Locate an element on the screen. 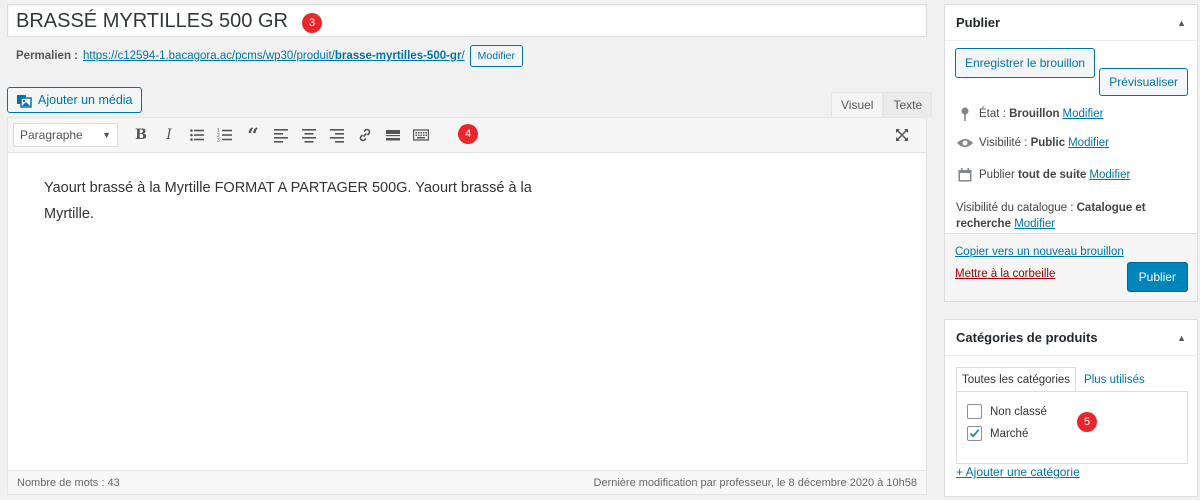 This screenshot has height=500, width=1200. permalink-label: Permalien : is located at coordinates (47, 56).